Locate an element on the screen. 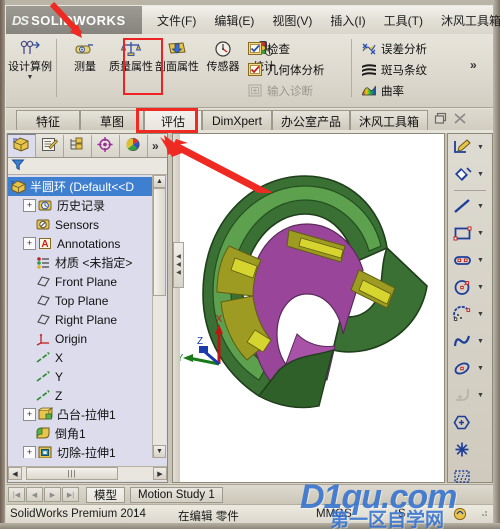 The image size is (500, 529). status-rebuild-icon is located at coordinates (460, 515).